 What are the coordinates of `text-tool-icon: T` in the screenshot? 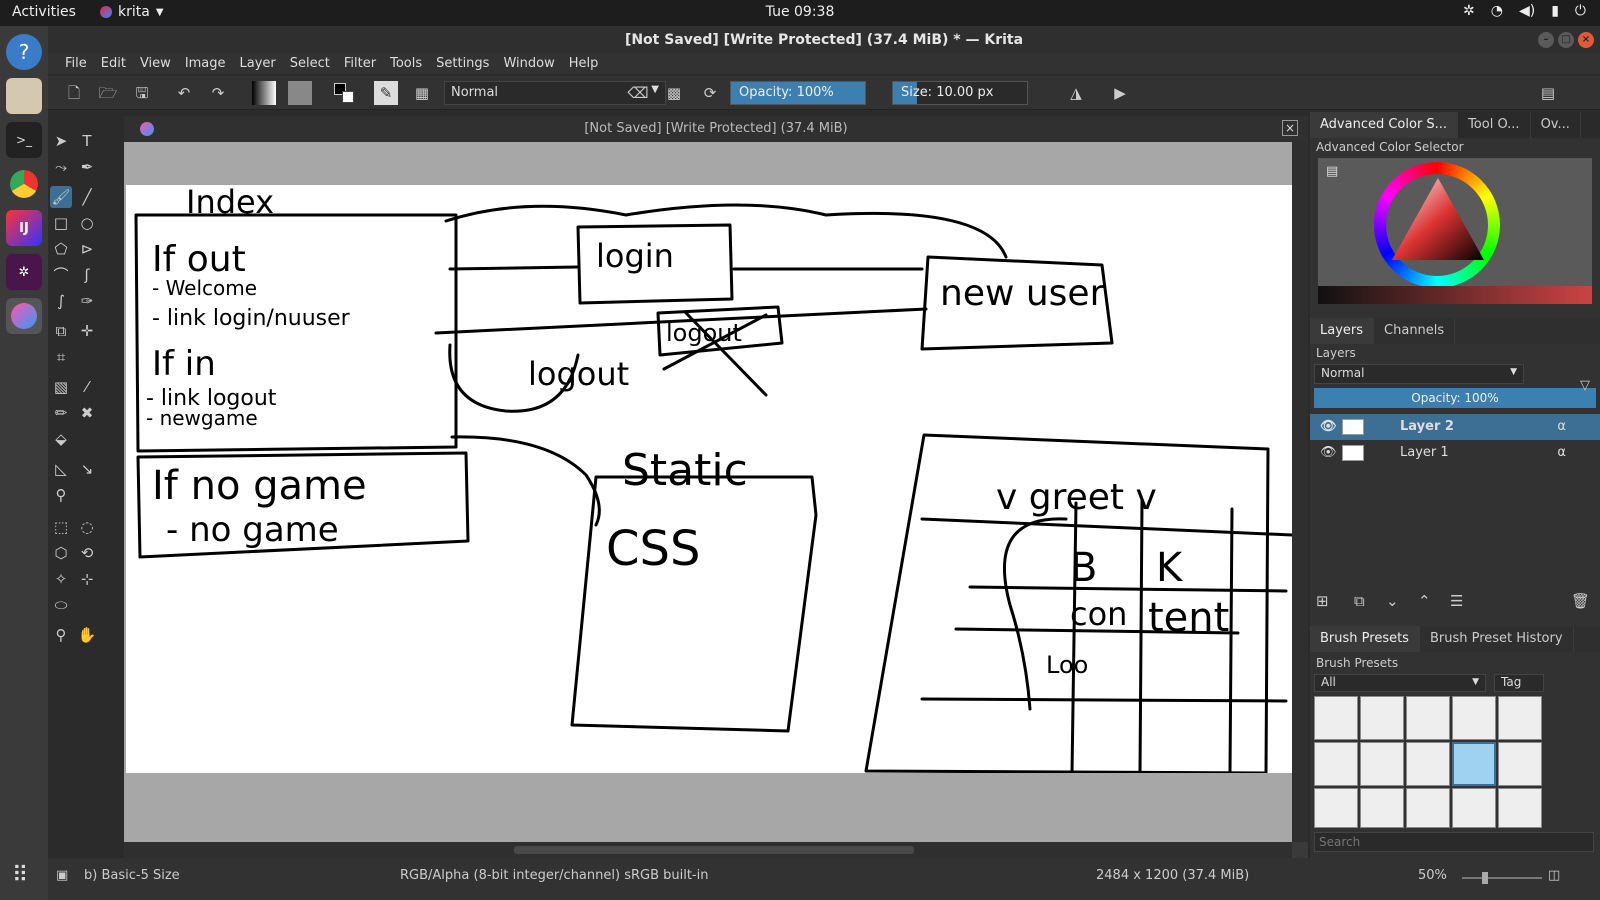 It's located at (87, 141).